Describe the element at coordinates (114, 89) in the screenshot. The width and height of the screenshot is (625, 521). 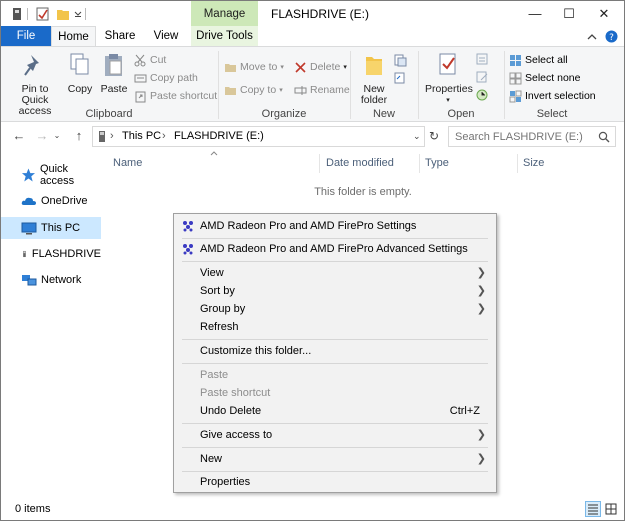
I see `paste-label: Paste` at that location.